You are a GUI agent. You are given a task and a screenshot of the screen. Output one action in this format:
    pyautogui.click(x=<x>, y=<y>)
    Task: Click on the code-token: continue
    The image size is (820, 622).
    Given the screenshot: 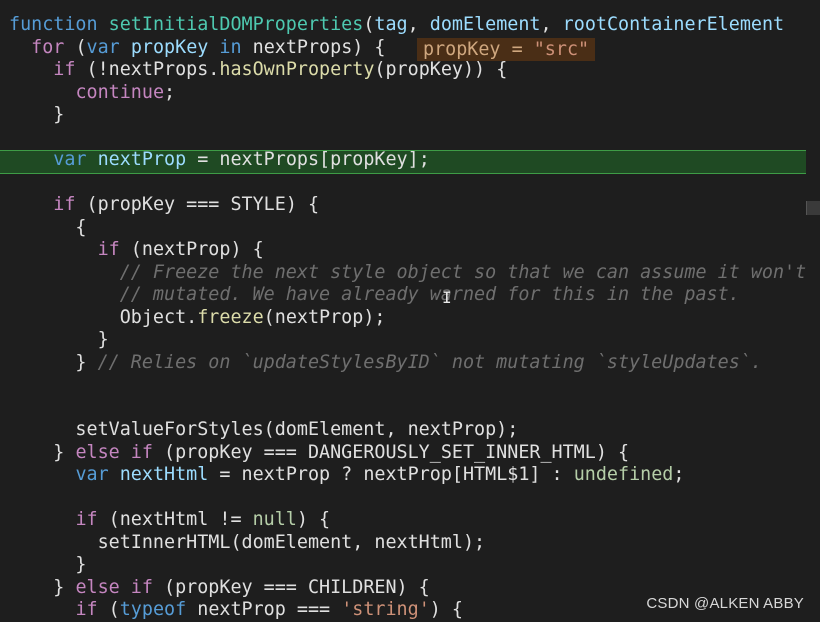 What is the action you would take?
    pyautogui.click(x=120, y=92)
    